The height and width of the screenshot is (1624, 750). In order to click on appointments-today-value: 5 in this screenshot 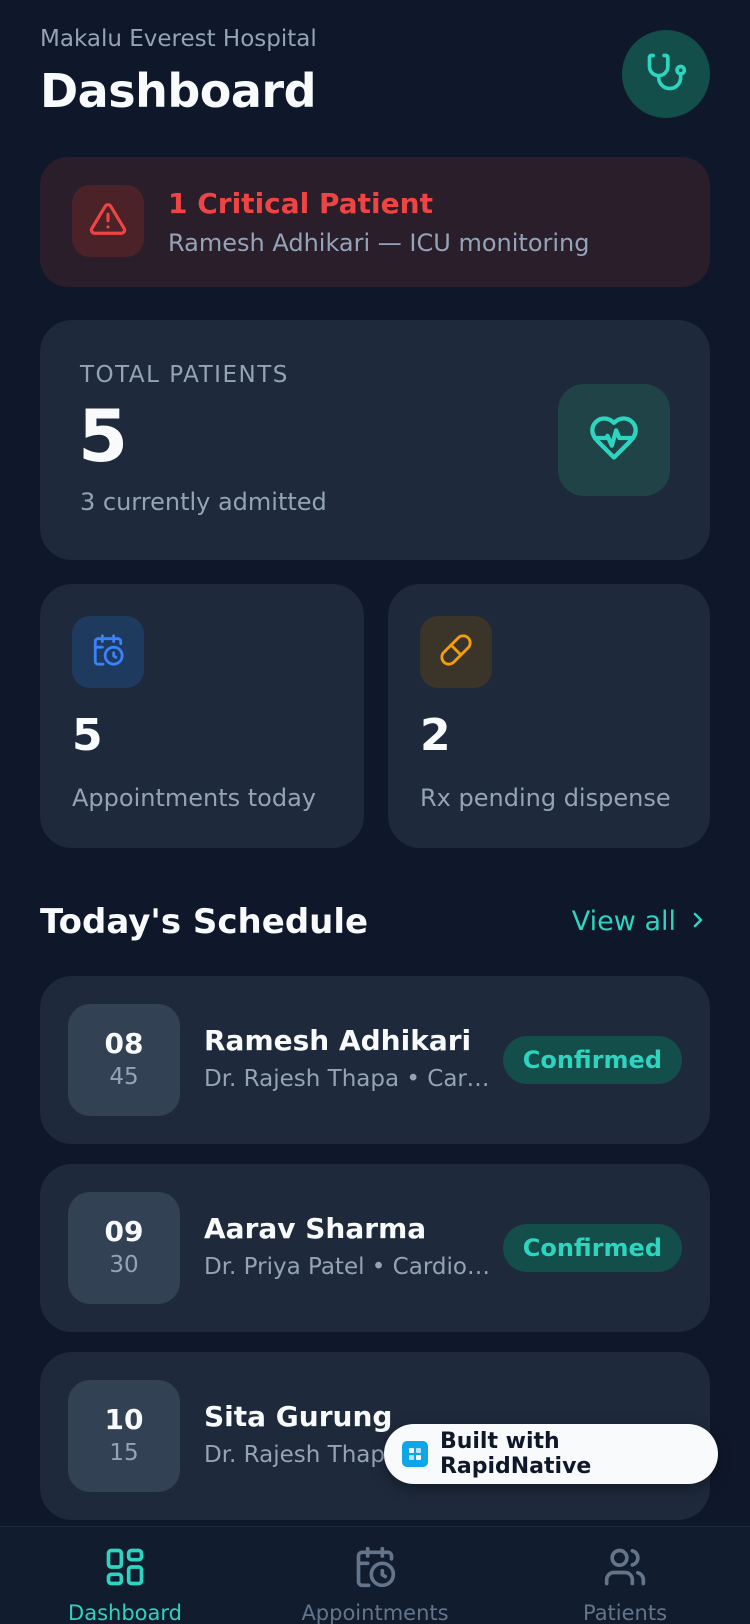, I will do `click(87, 735)`.